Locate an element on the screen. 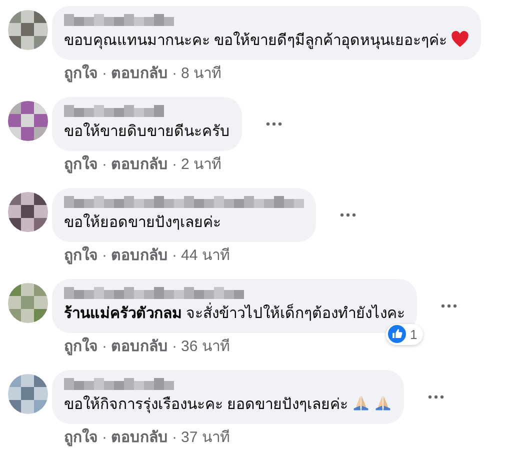 The image size is (525, 468). comment-text: ร้านแม่ครัวตัวกลม จะสั่งข้าวไปให้เด็กๆต้องทำยังไงคะ is located at coordinates (235, 314).